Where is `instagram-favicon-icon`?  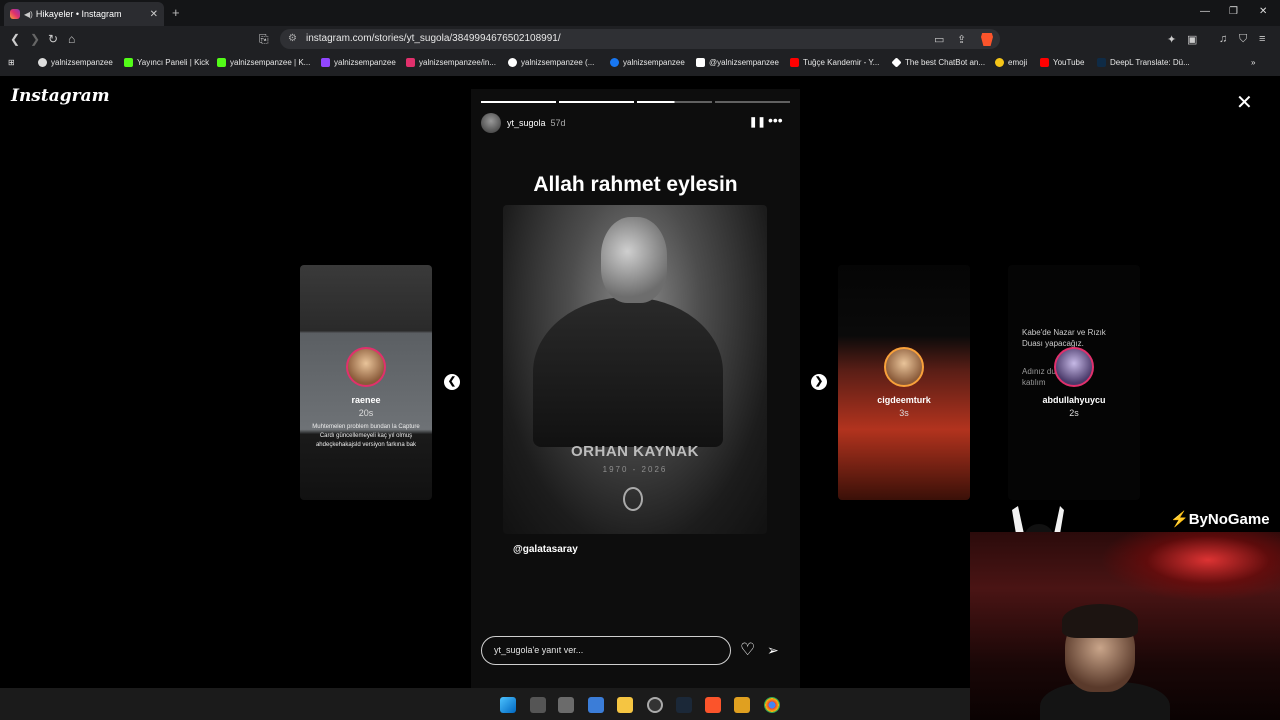
instagram-favicon-icon is located at coordinates (15, 14).